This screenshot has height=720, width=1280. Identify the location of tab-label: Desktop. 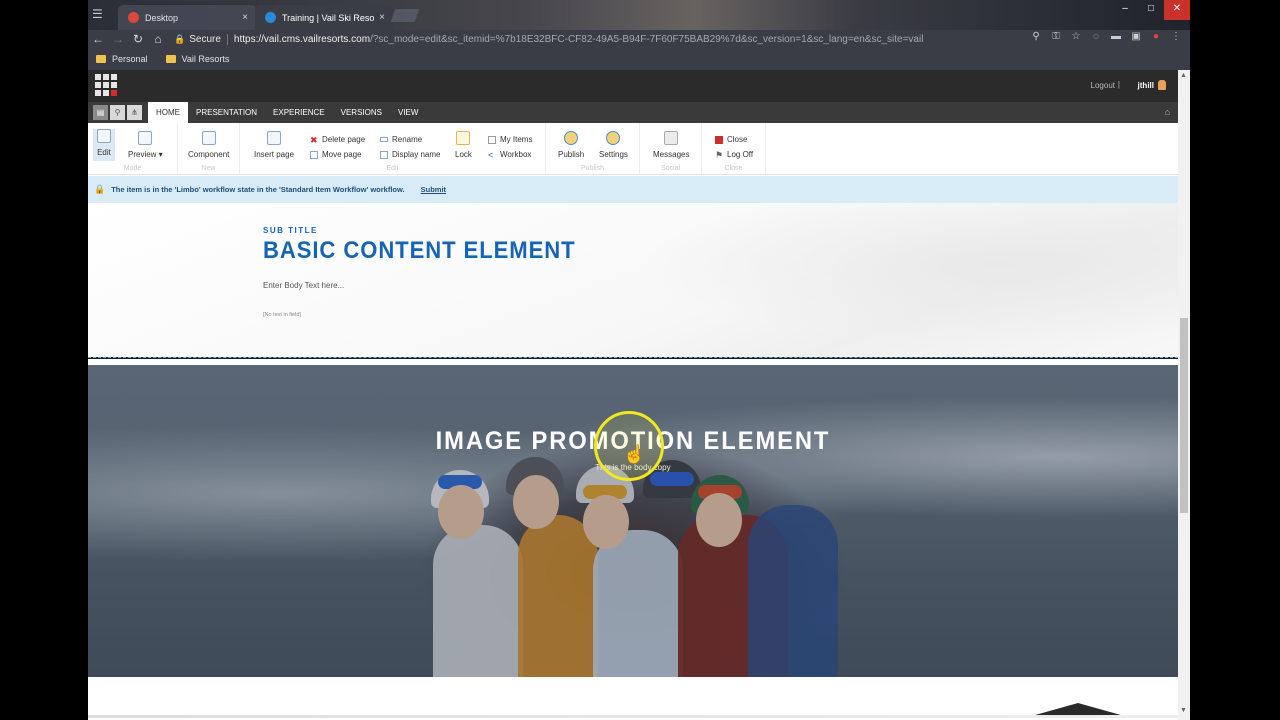
(162, 17).